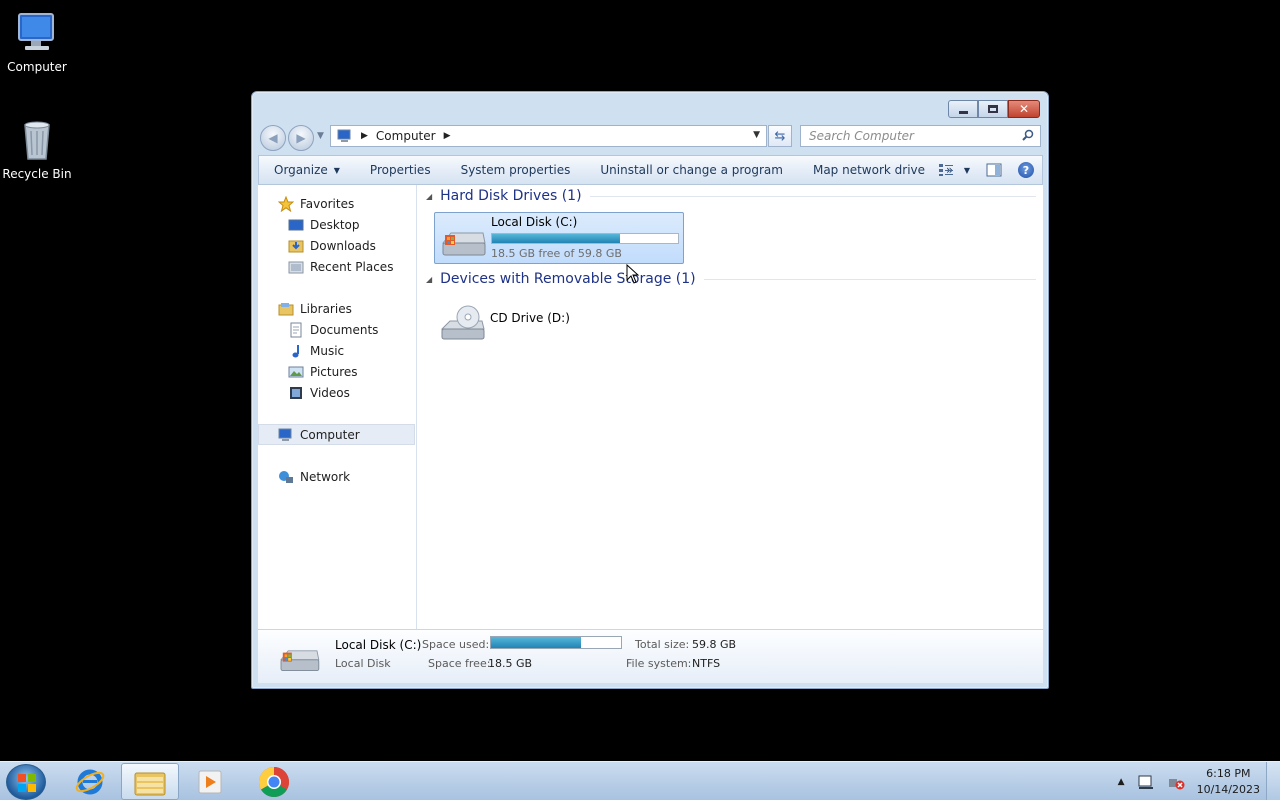  I want to click on maximize-icon, so click(993, 109).